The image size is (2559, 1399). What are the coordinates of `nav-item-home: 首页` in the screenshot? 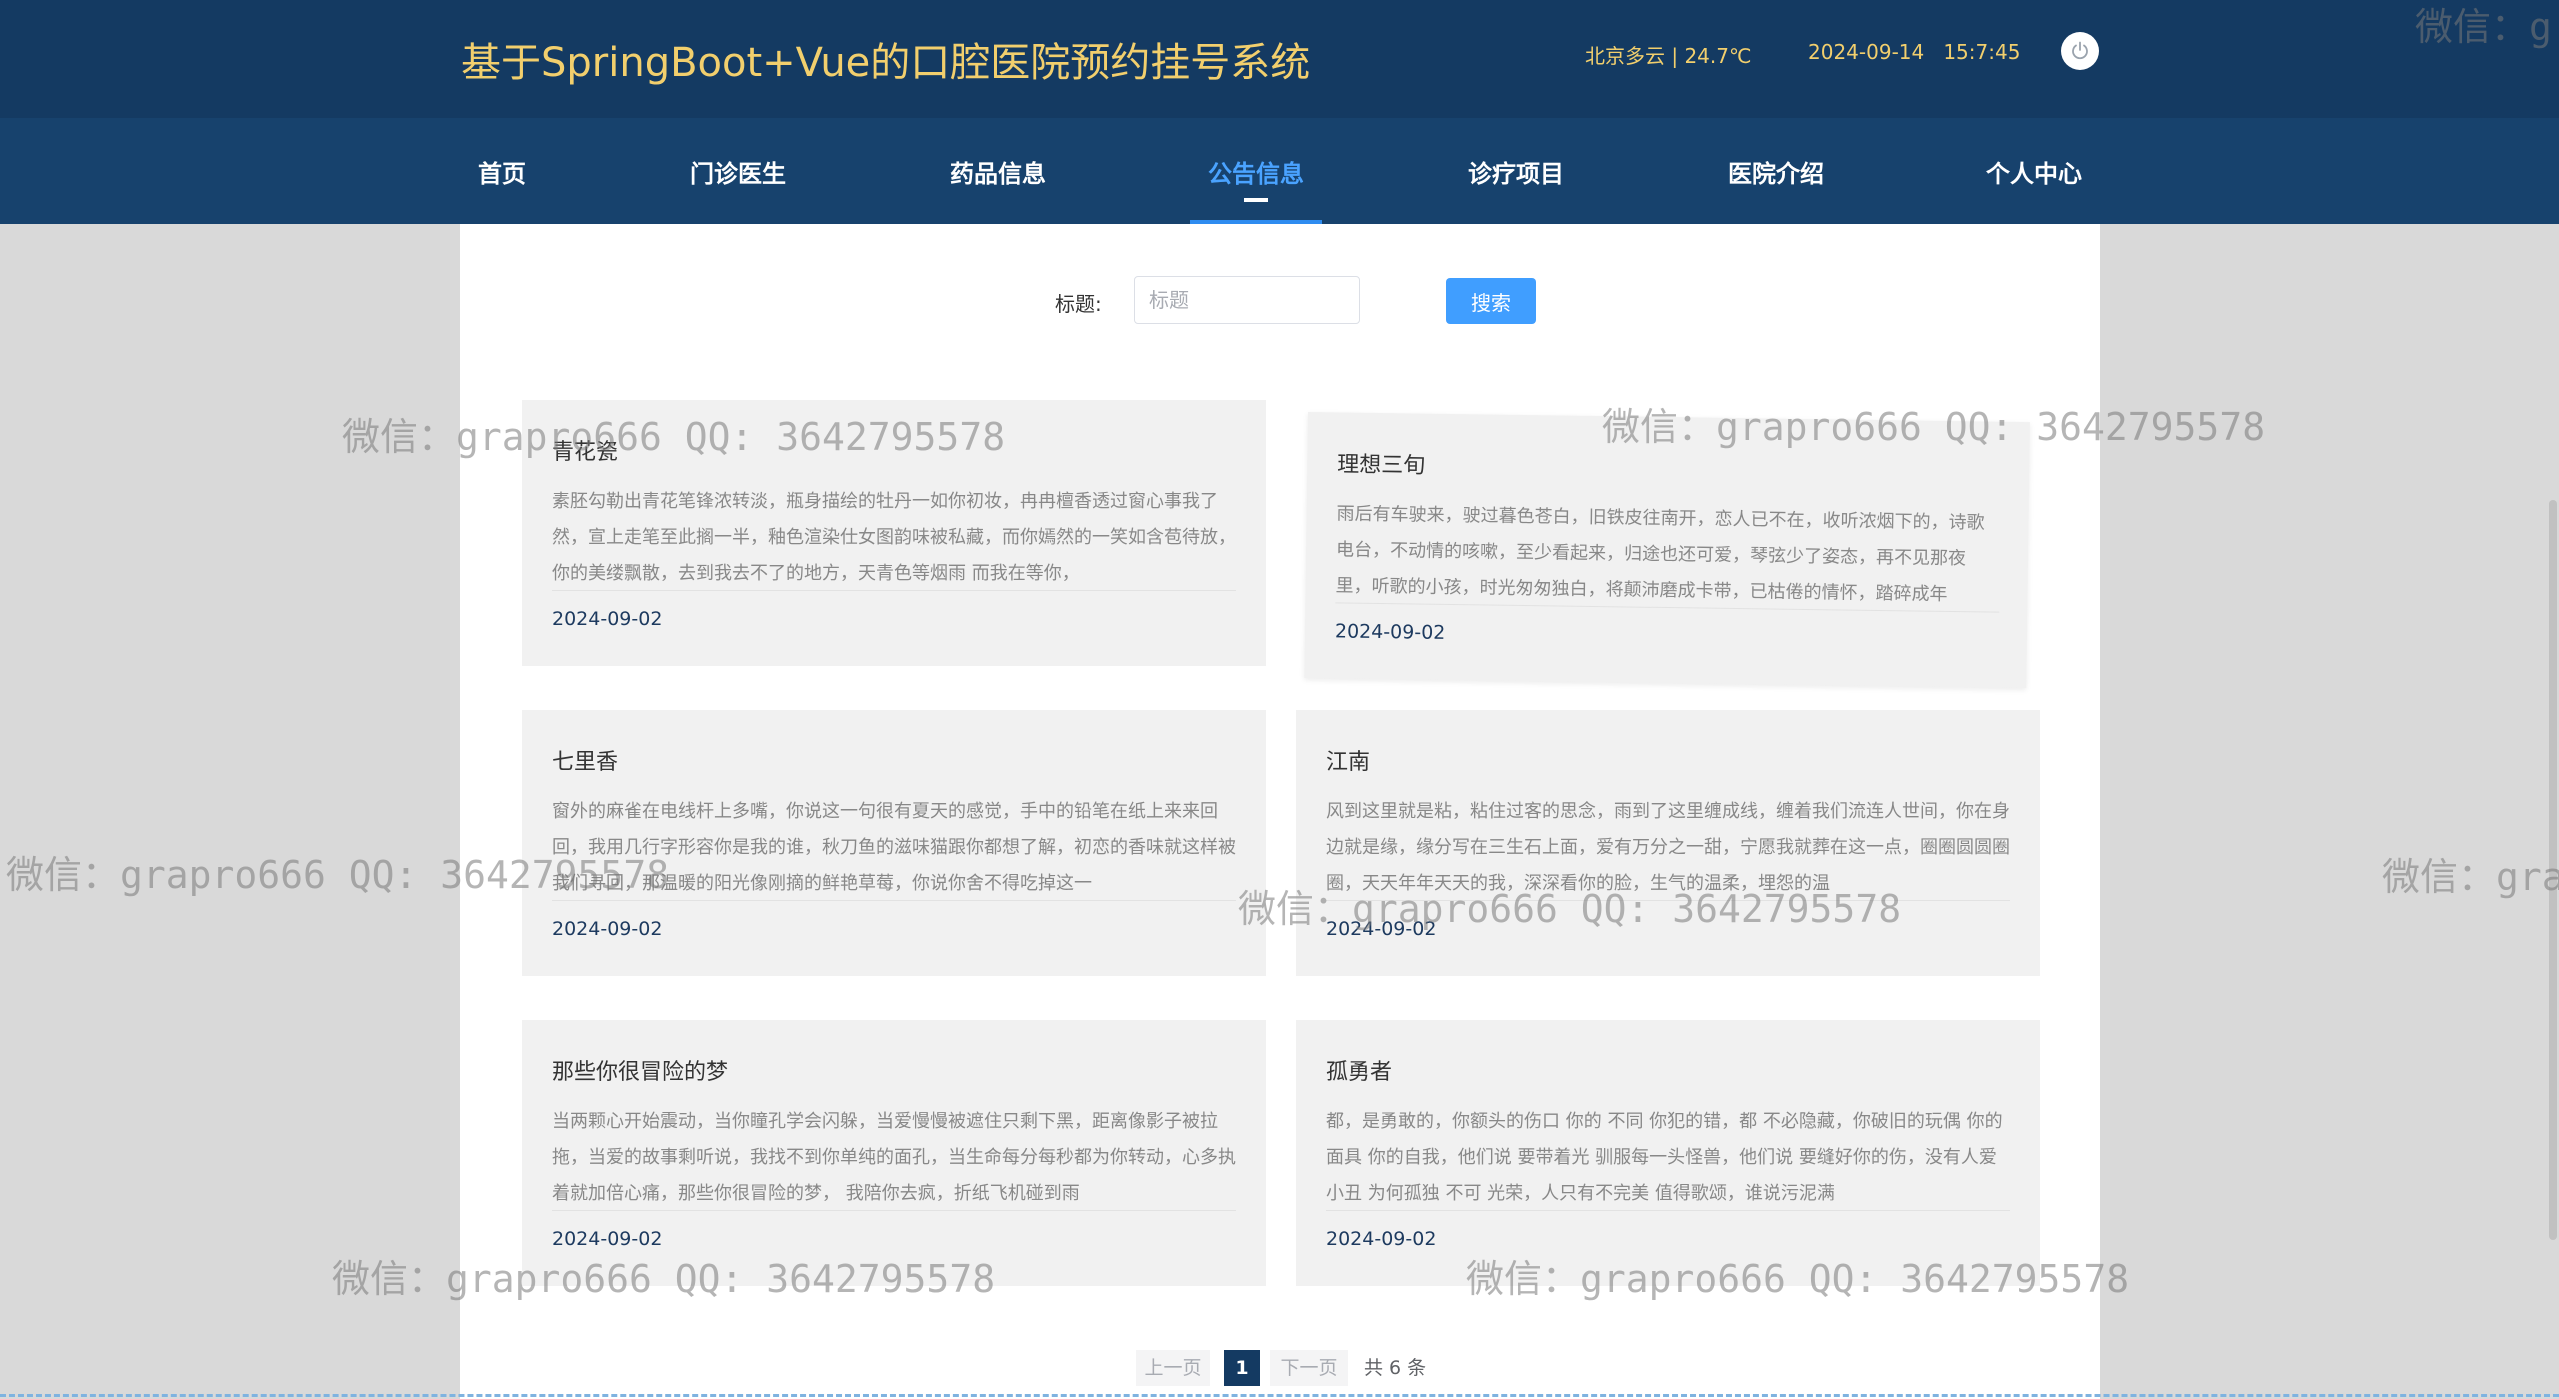 It's located at (502, 171).